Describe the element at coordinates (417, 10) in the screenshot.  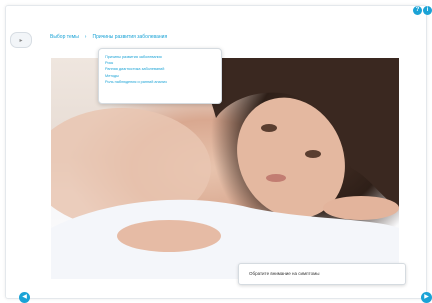
I see `help-icon: ?` at that location.